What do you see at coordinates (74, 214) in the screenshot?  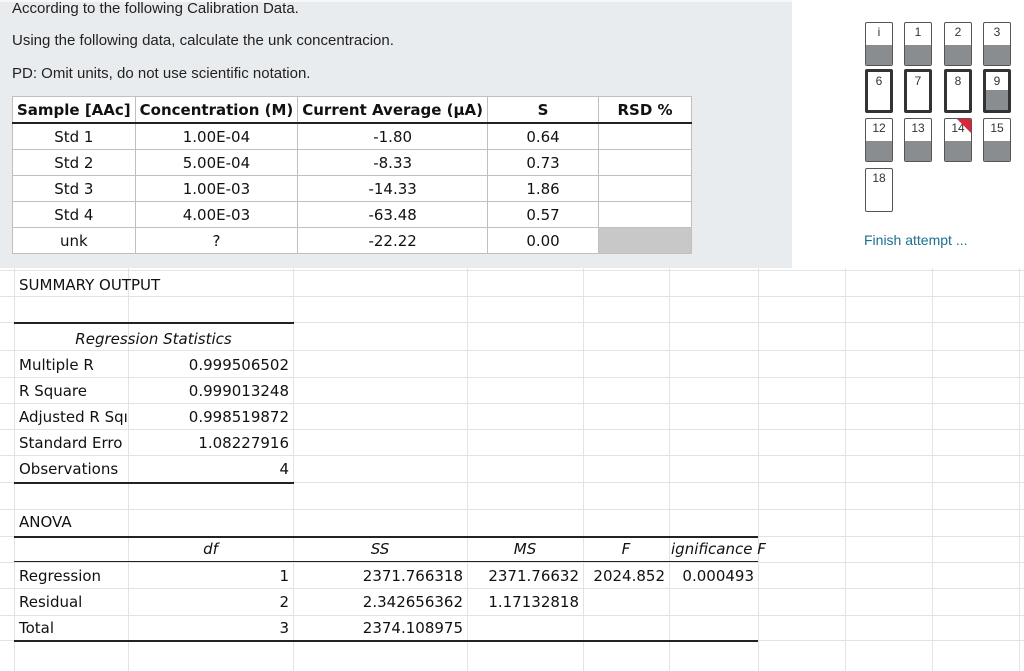 I see `cell-sample: Std 4` at bounding box center [74, 214].